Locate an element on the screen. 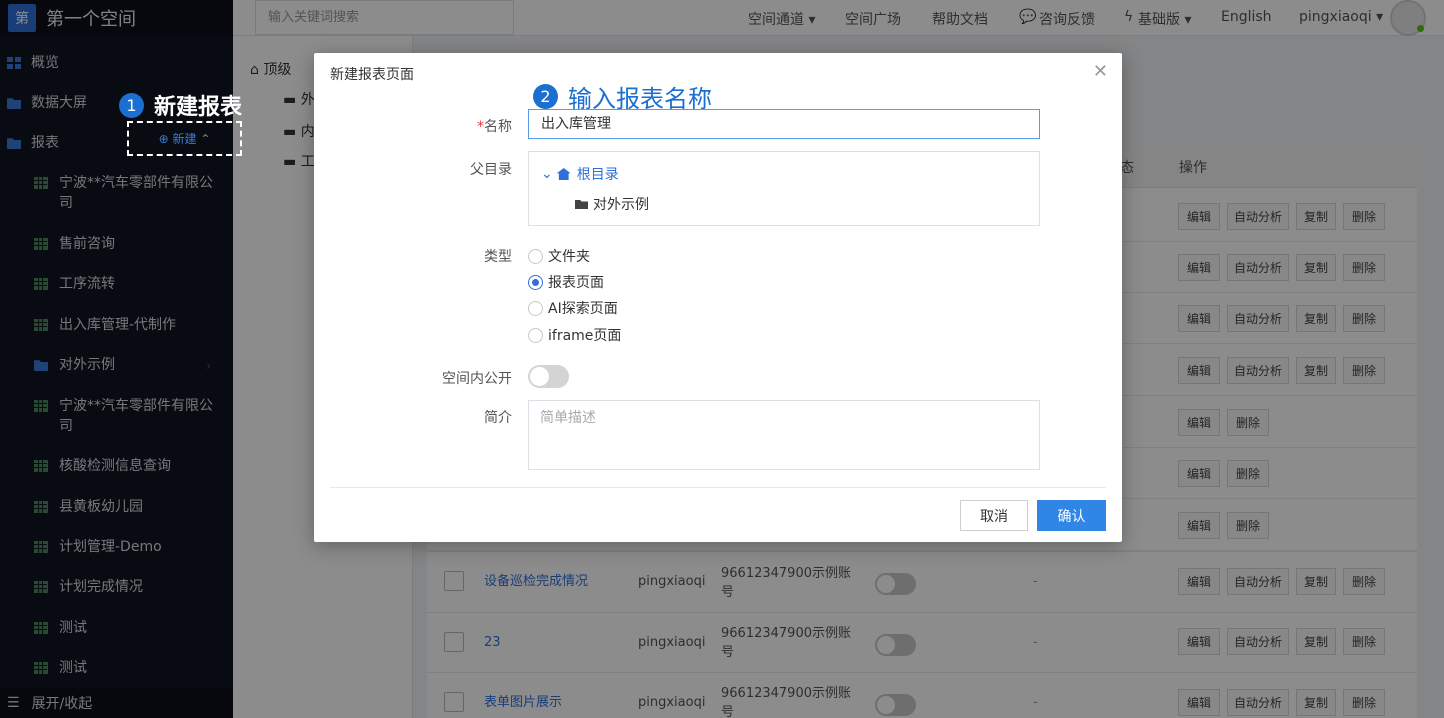 This screenshot has width=1444, height=718. type-radio-ai: AI探索页面 is located at coordinates (573, 308).